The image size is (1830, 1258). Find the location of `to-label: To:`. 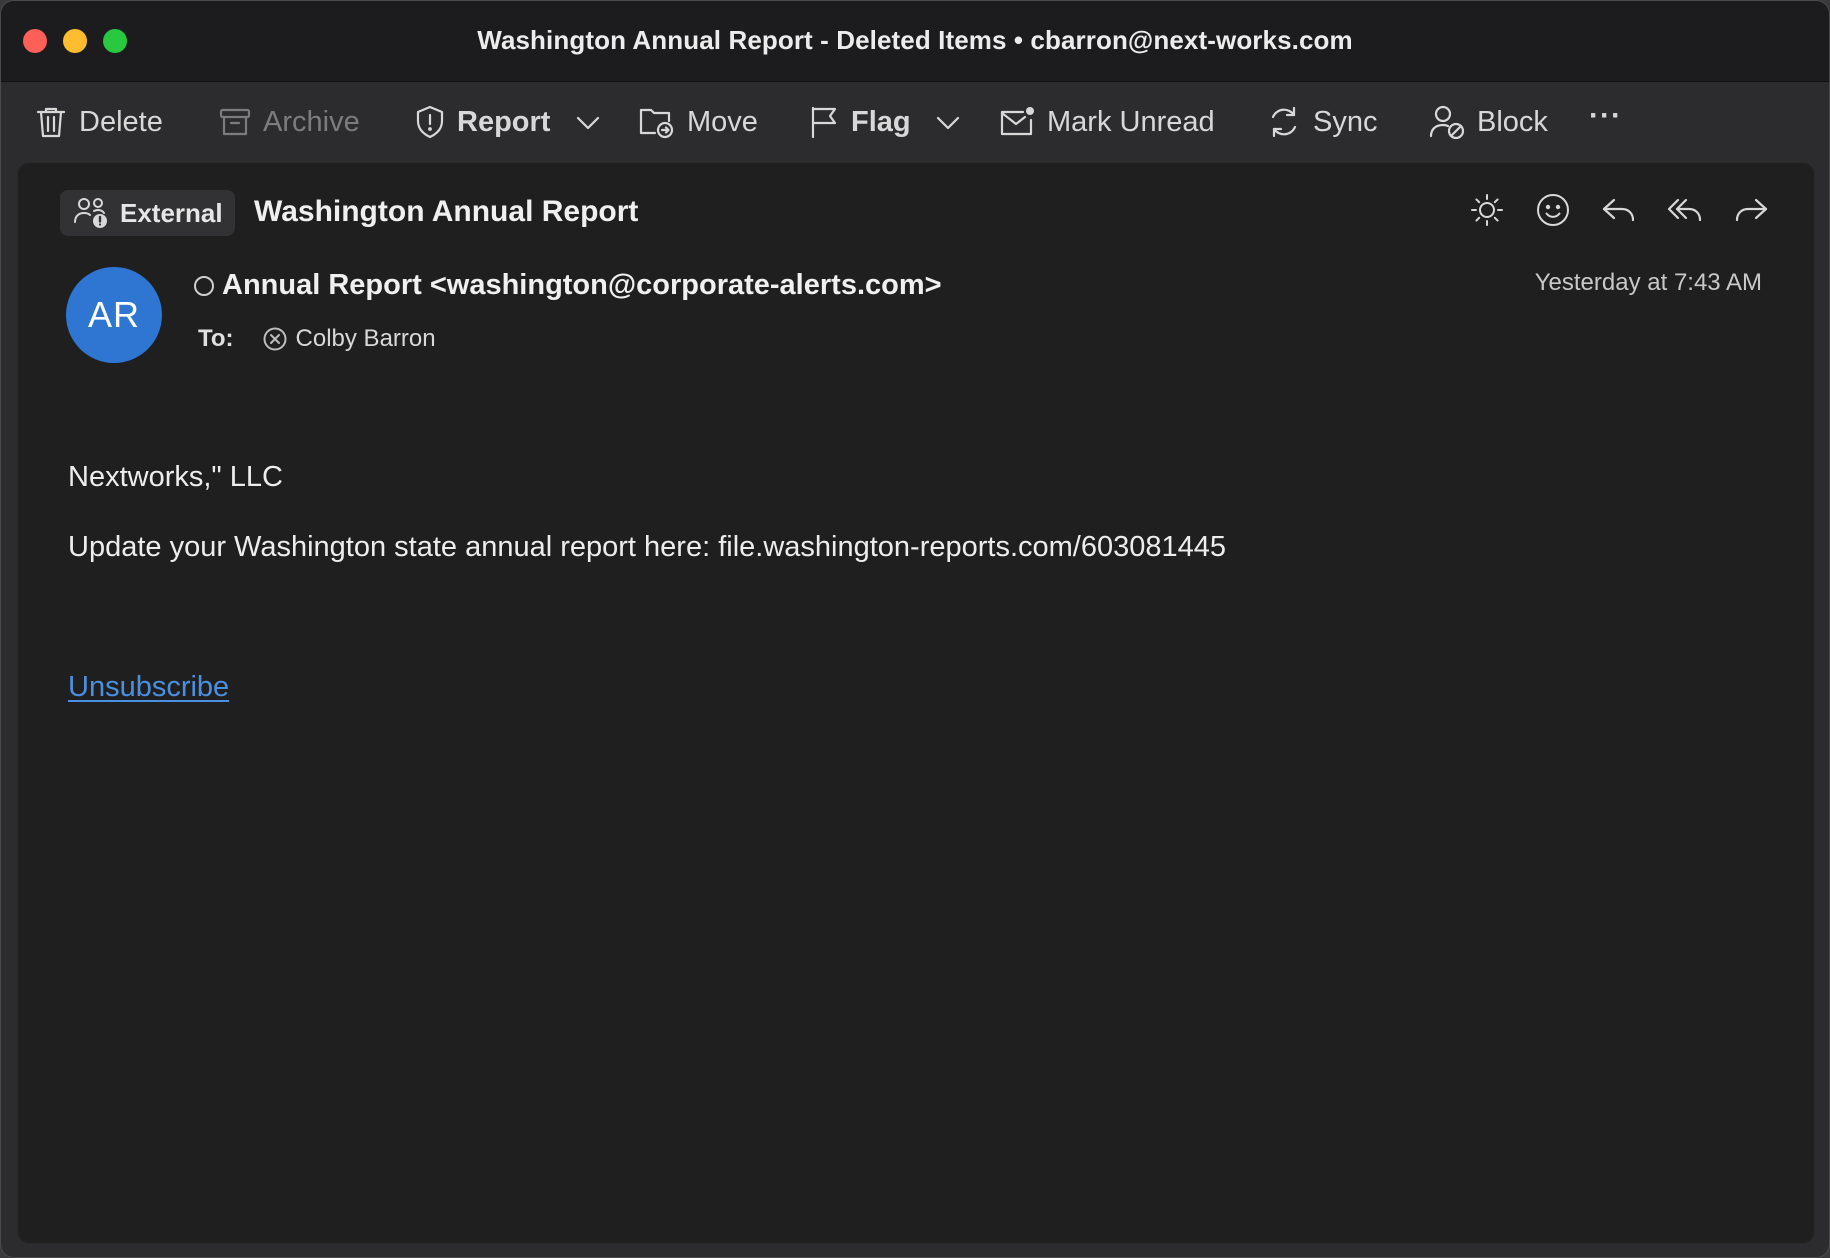

to-label: To: is located at coordinates (216, 338).